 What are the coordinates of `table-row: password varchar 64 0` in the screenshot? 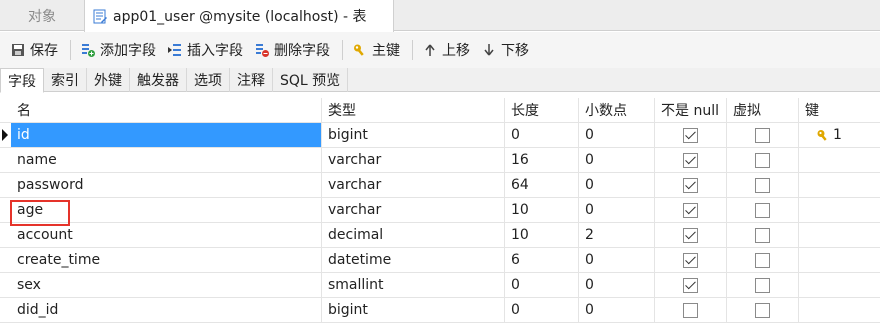 It's located at (440, 185).